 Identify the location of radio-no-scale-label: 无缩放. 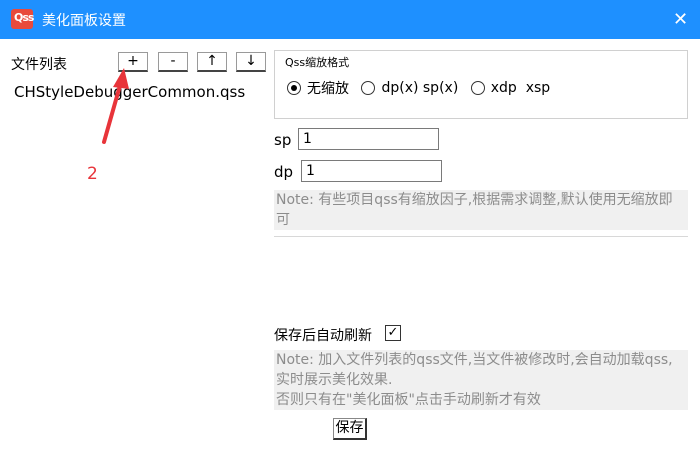
(328, 89).